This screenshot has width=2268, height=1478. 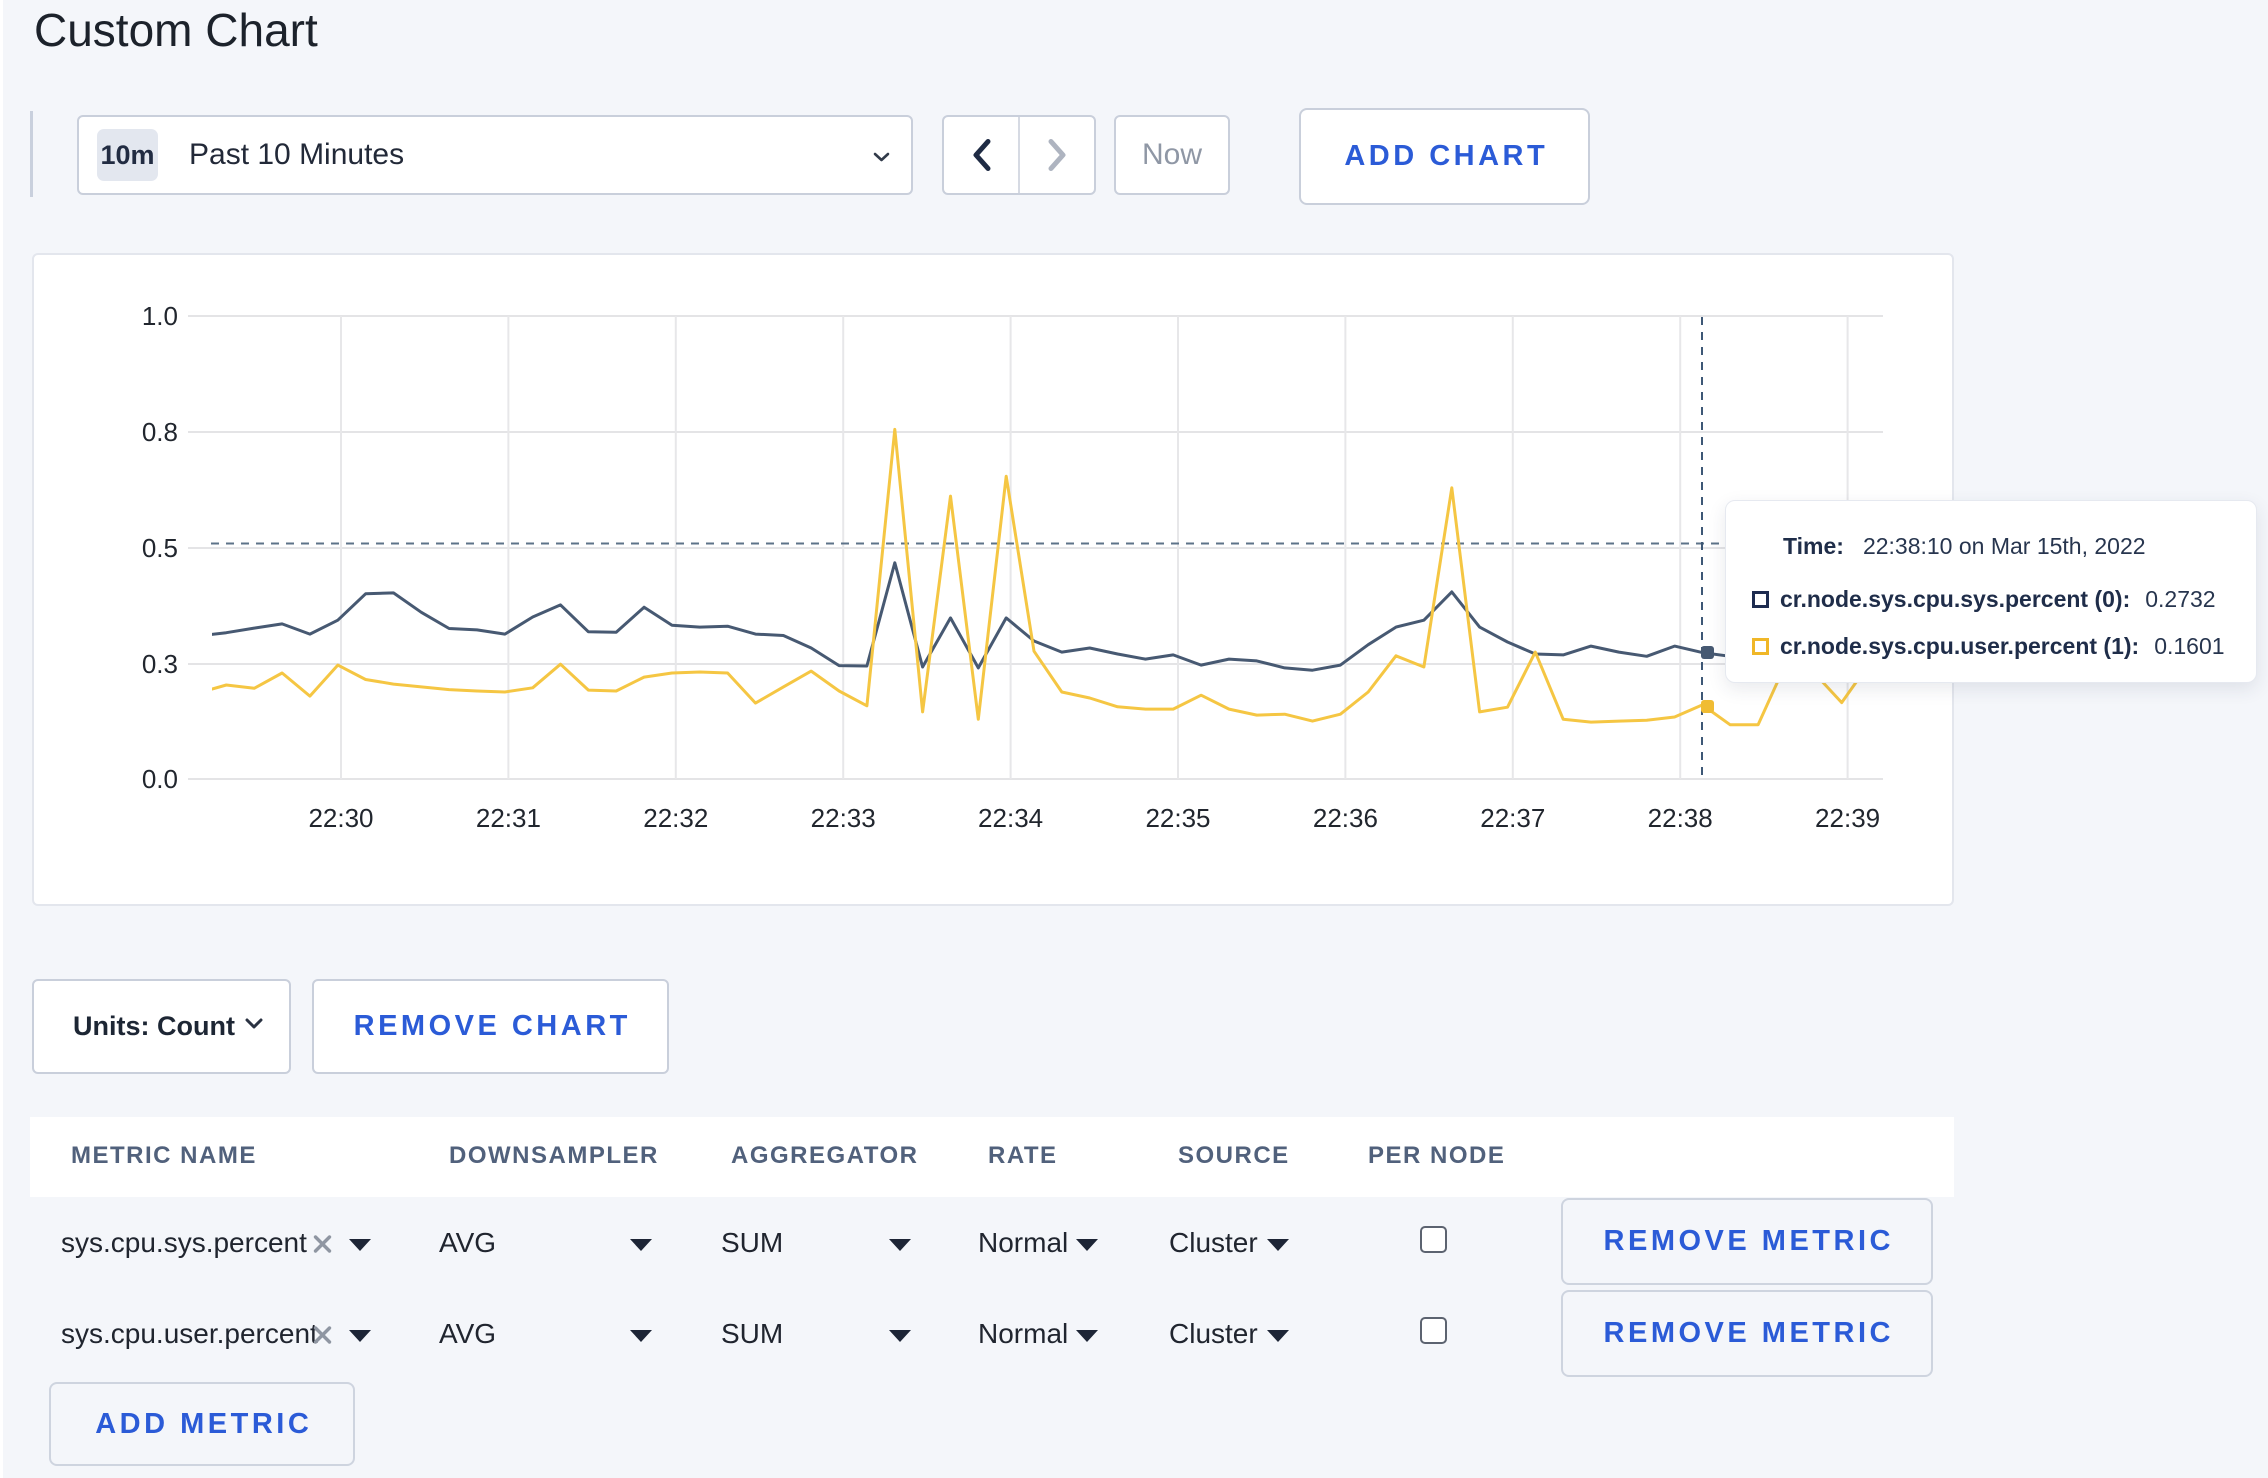 I want to click on svg-text: 22:30, so click(x=340, y=818).